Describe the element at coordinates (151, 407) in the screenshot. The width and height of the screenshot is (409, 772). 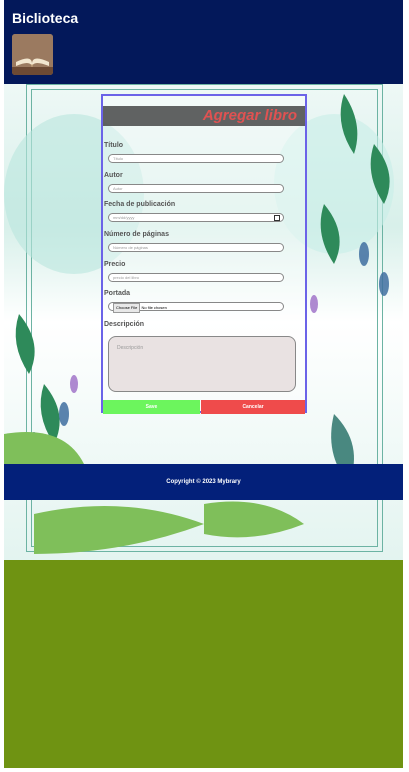
I see `save-button: Save` at that location.